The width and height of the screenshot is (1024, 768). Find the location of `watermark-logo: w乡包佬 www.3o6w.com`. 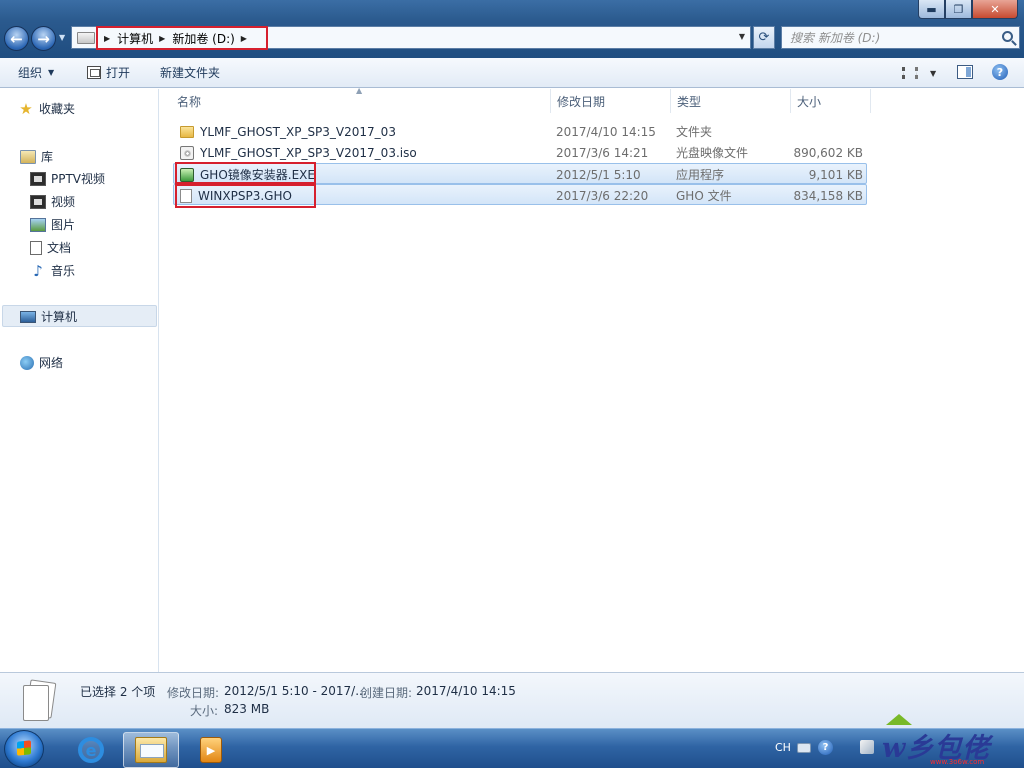

watermark-logo: w乡包佬 www.3o6w.com is located at coordinates (946, 742).